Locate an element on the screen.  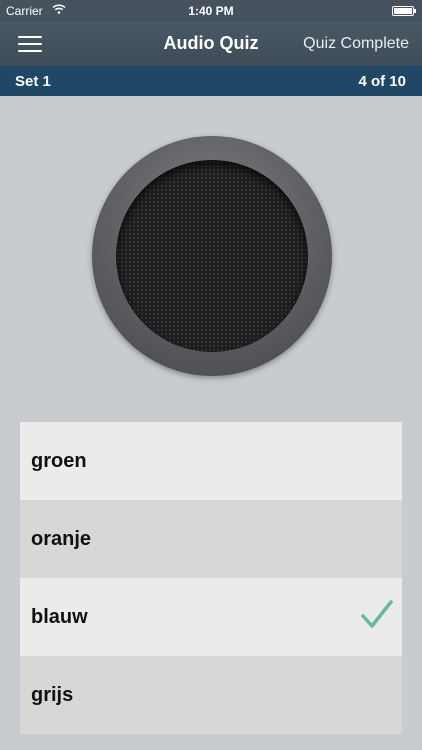
answer-option-groen: groen is located at coordinates (211, 461).